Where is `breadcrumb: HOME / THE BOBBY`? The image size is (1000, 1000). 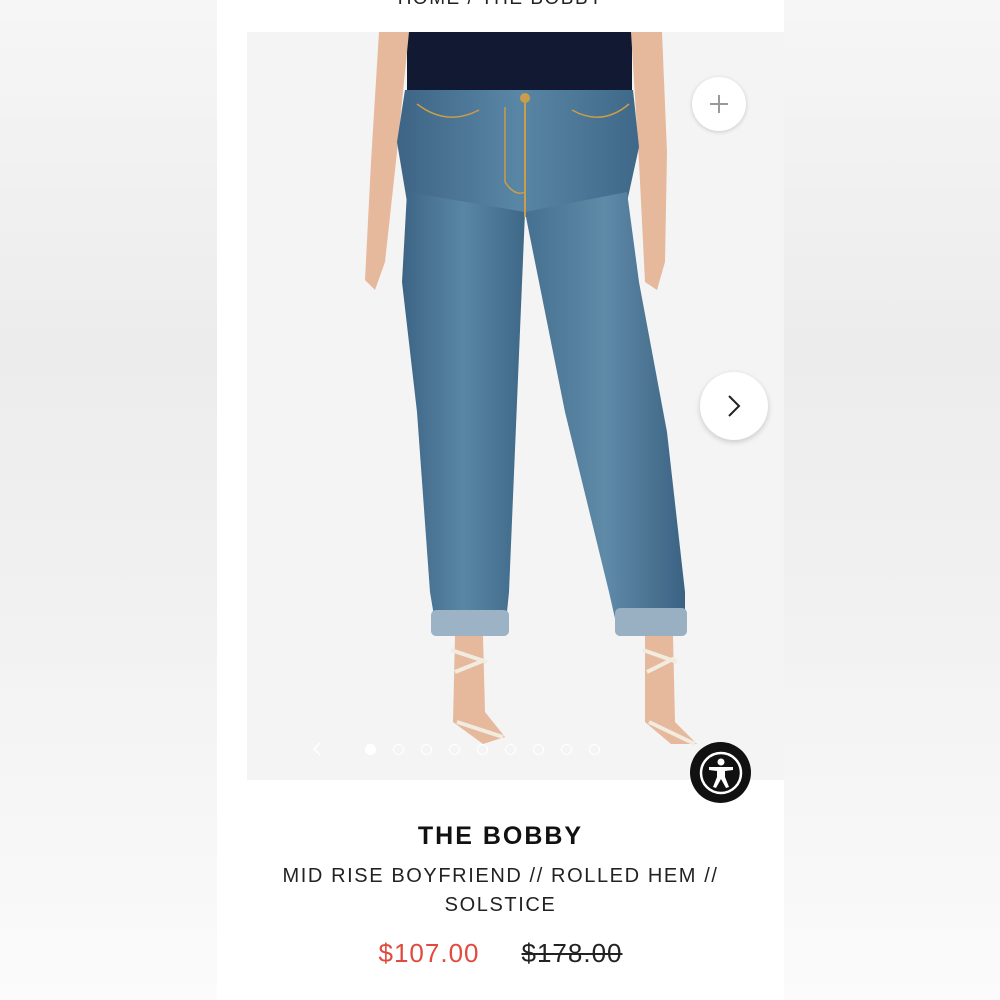
breadcrumb: HOME / THE BOBBY is located at coordinates (500, 5).